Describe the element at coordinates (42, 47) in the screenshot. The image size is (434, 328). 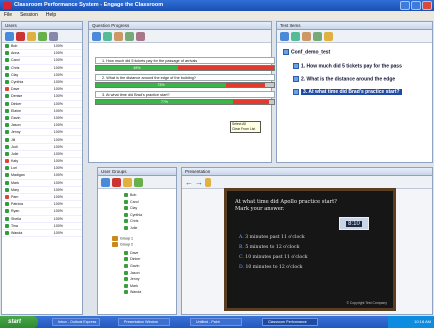
I see `user-row: Bob 100%` at that location.